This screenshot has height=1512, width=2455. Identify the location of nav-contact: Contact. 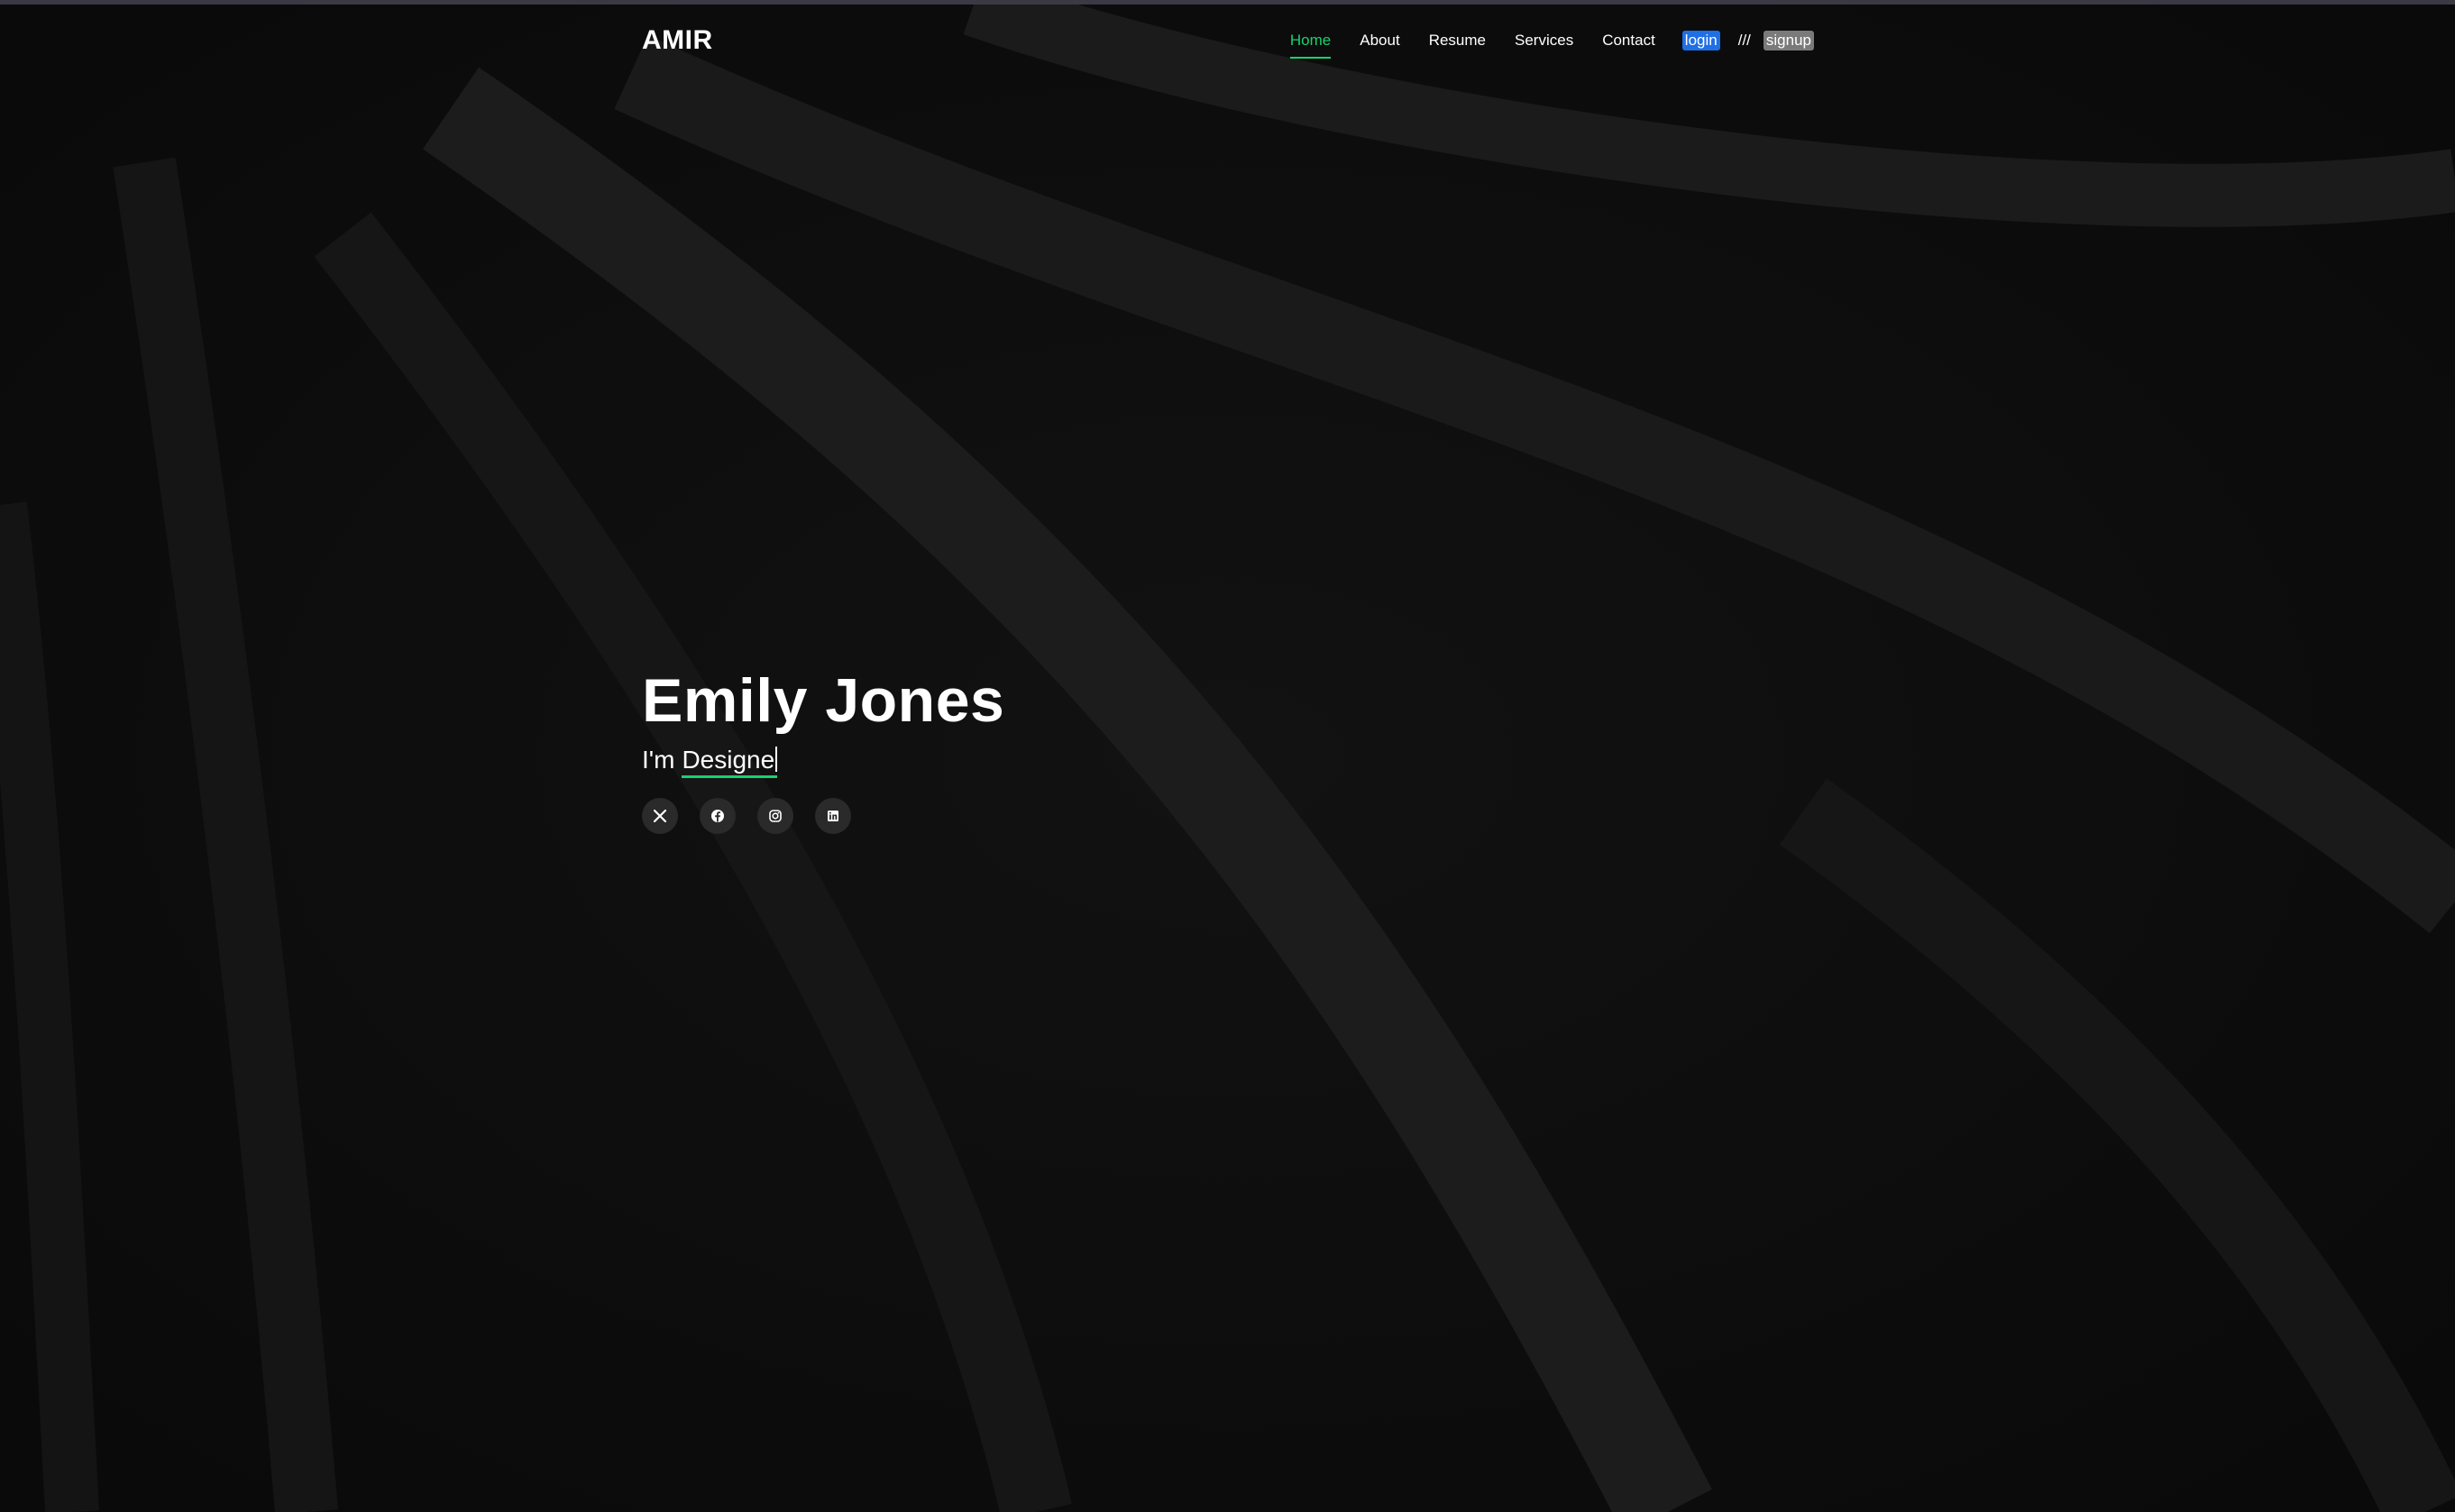
(1628, 41).